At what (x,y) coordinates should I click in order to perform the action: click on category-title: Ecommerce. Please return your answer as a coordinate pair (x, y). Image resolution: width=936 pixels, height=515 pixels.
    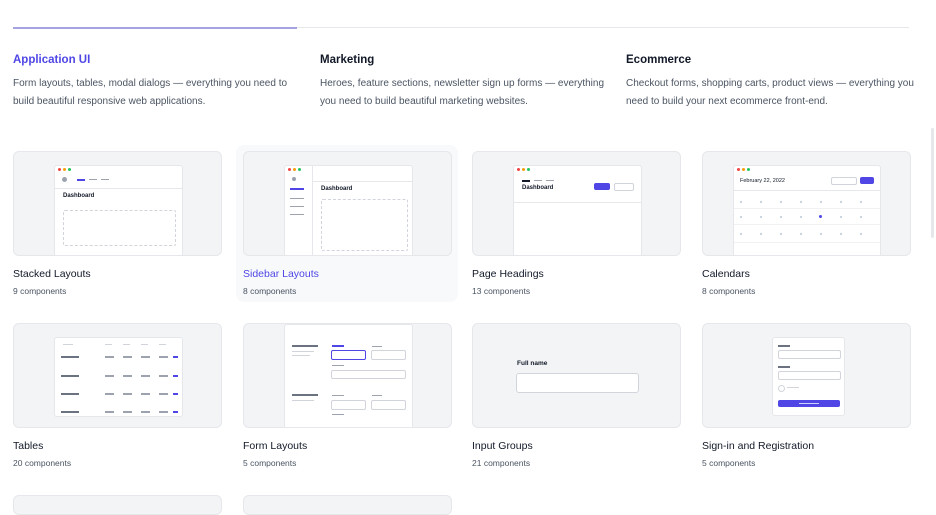
    Looking at the image, I should click on (771, 60).